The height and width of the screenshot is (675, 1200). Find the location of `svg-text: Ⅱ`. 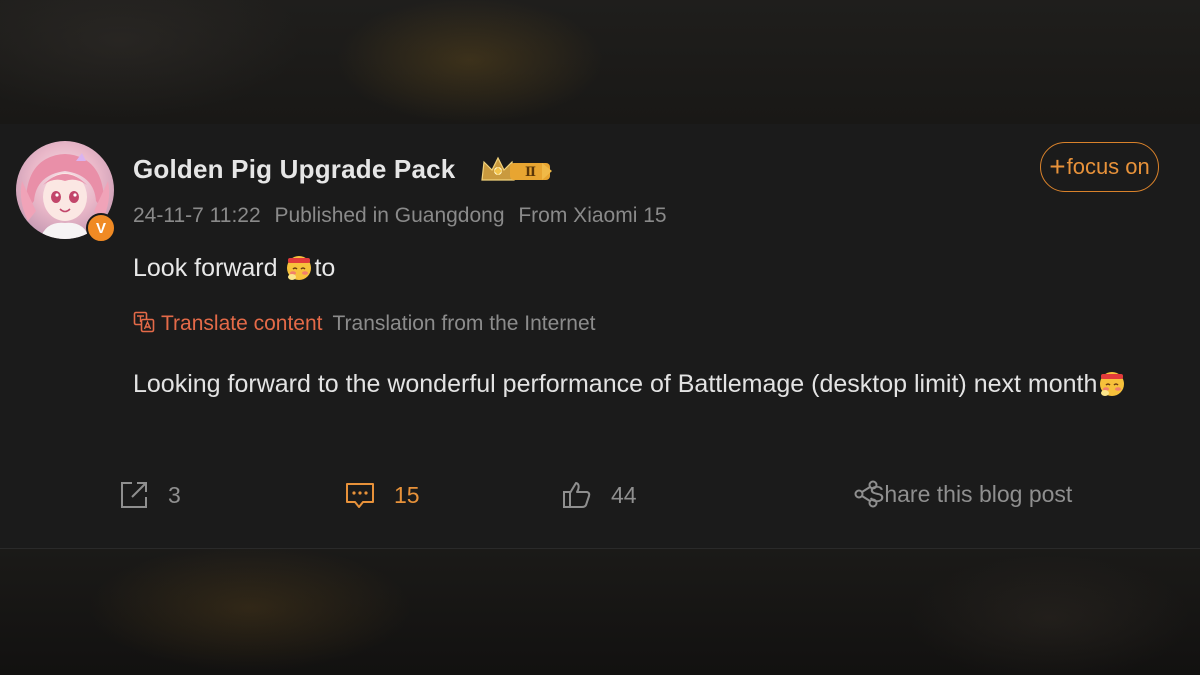

svg-text: Ⅱ is located at coordinates (530, 172).